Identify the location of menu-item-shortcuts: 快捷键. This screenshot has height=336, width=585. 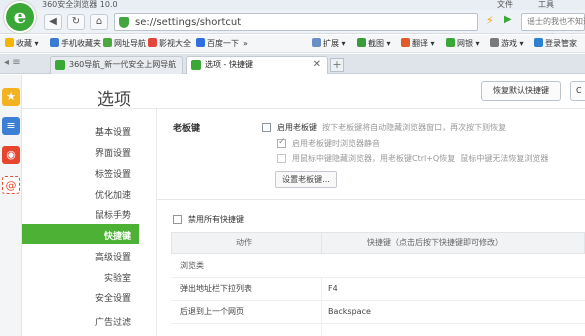
(117, 235).